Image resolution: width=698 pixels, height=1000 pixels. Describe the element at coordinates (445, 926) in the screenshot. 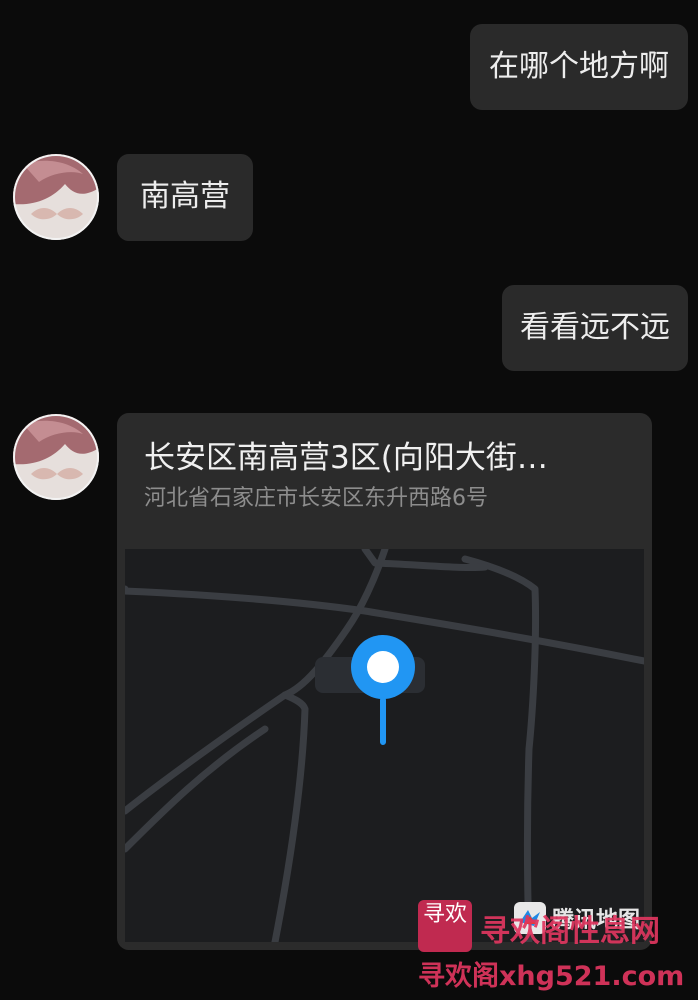

I see `watermark-seal: 寻欢` at that location.